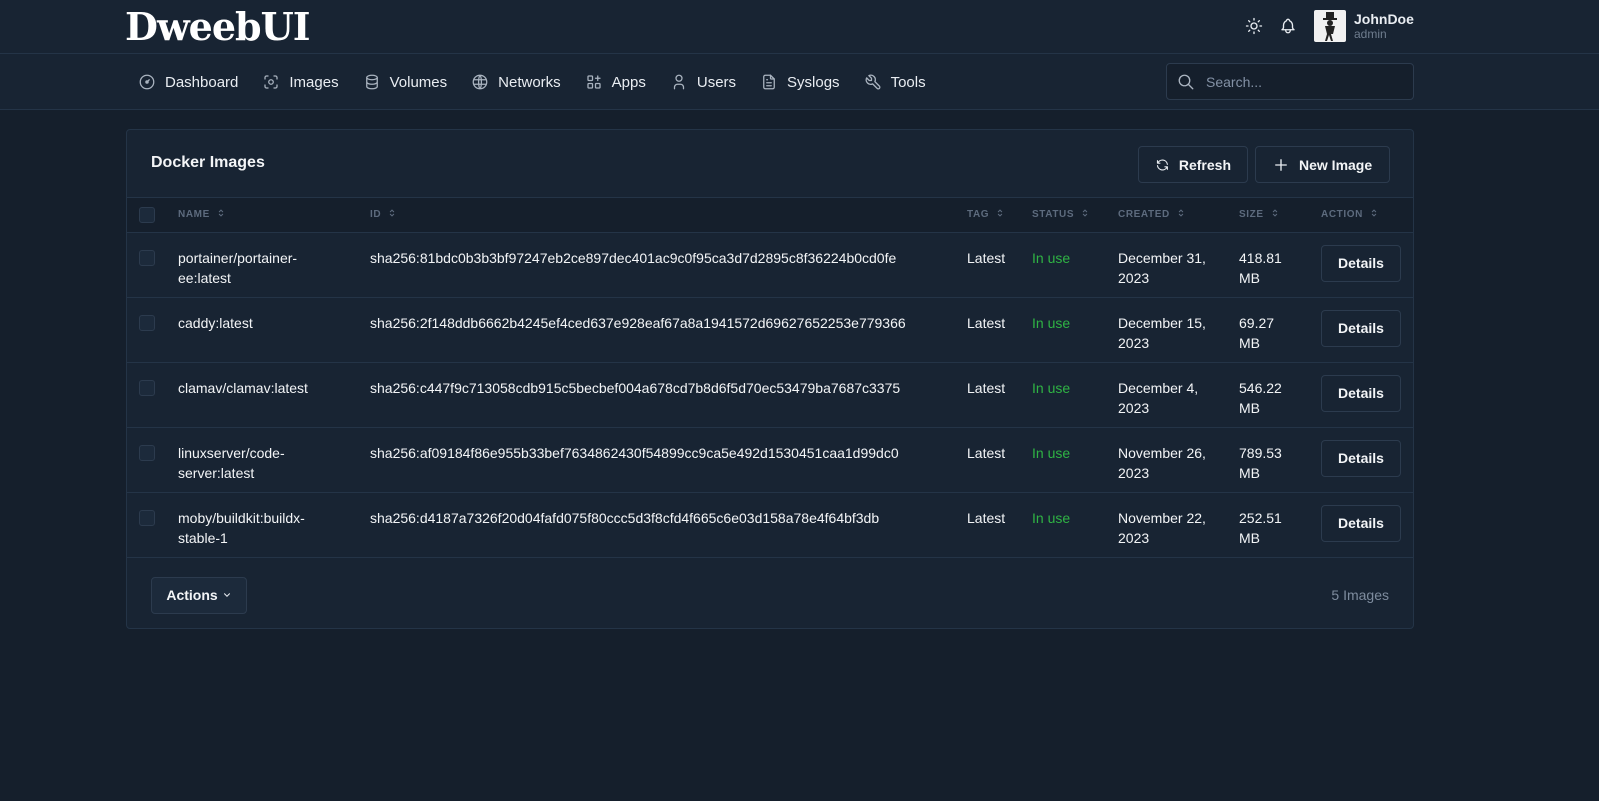 The height and width of the screenshot is (801, 1599). I want to click on column-label: Tag, so click(978, 215).